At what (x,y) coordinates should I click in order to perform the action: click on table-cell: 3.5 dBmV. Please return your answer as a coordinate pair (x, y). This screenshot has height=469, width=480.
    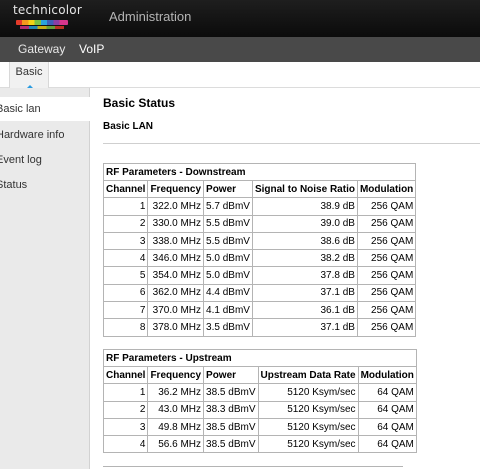
    Looking at the image, I should click on (228, 327).